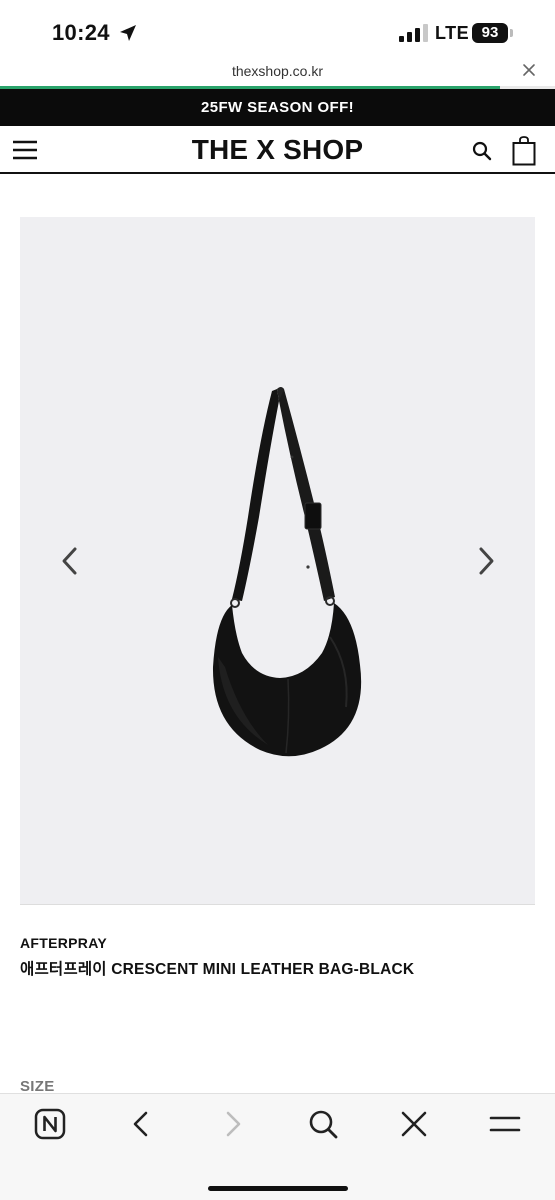 The width and height of the screenshot is (555, 1200). What do you see at coordinates (486, 561) in the screenshot?
I see `chevron-right-icon` at bounding box center [486, 561].